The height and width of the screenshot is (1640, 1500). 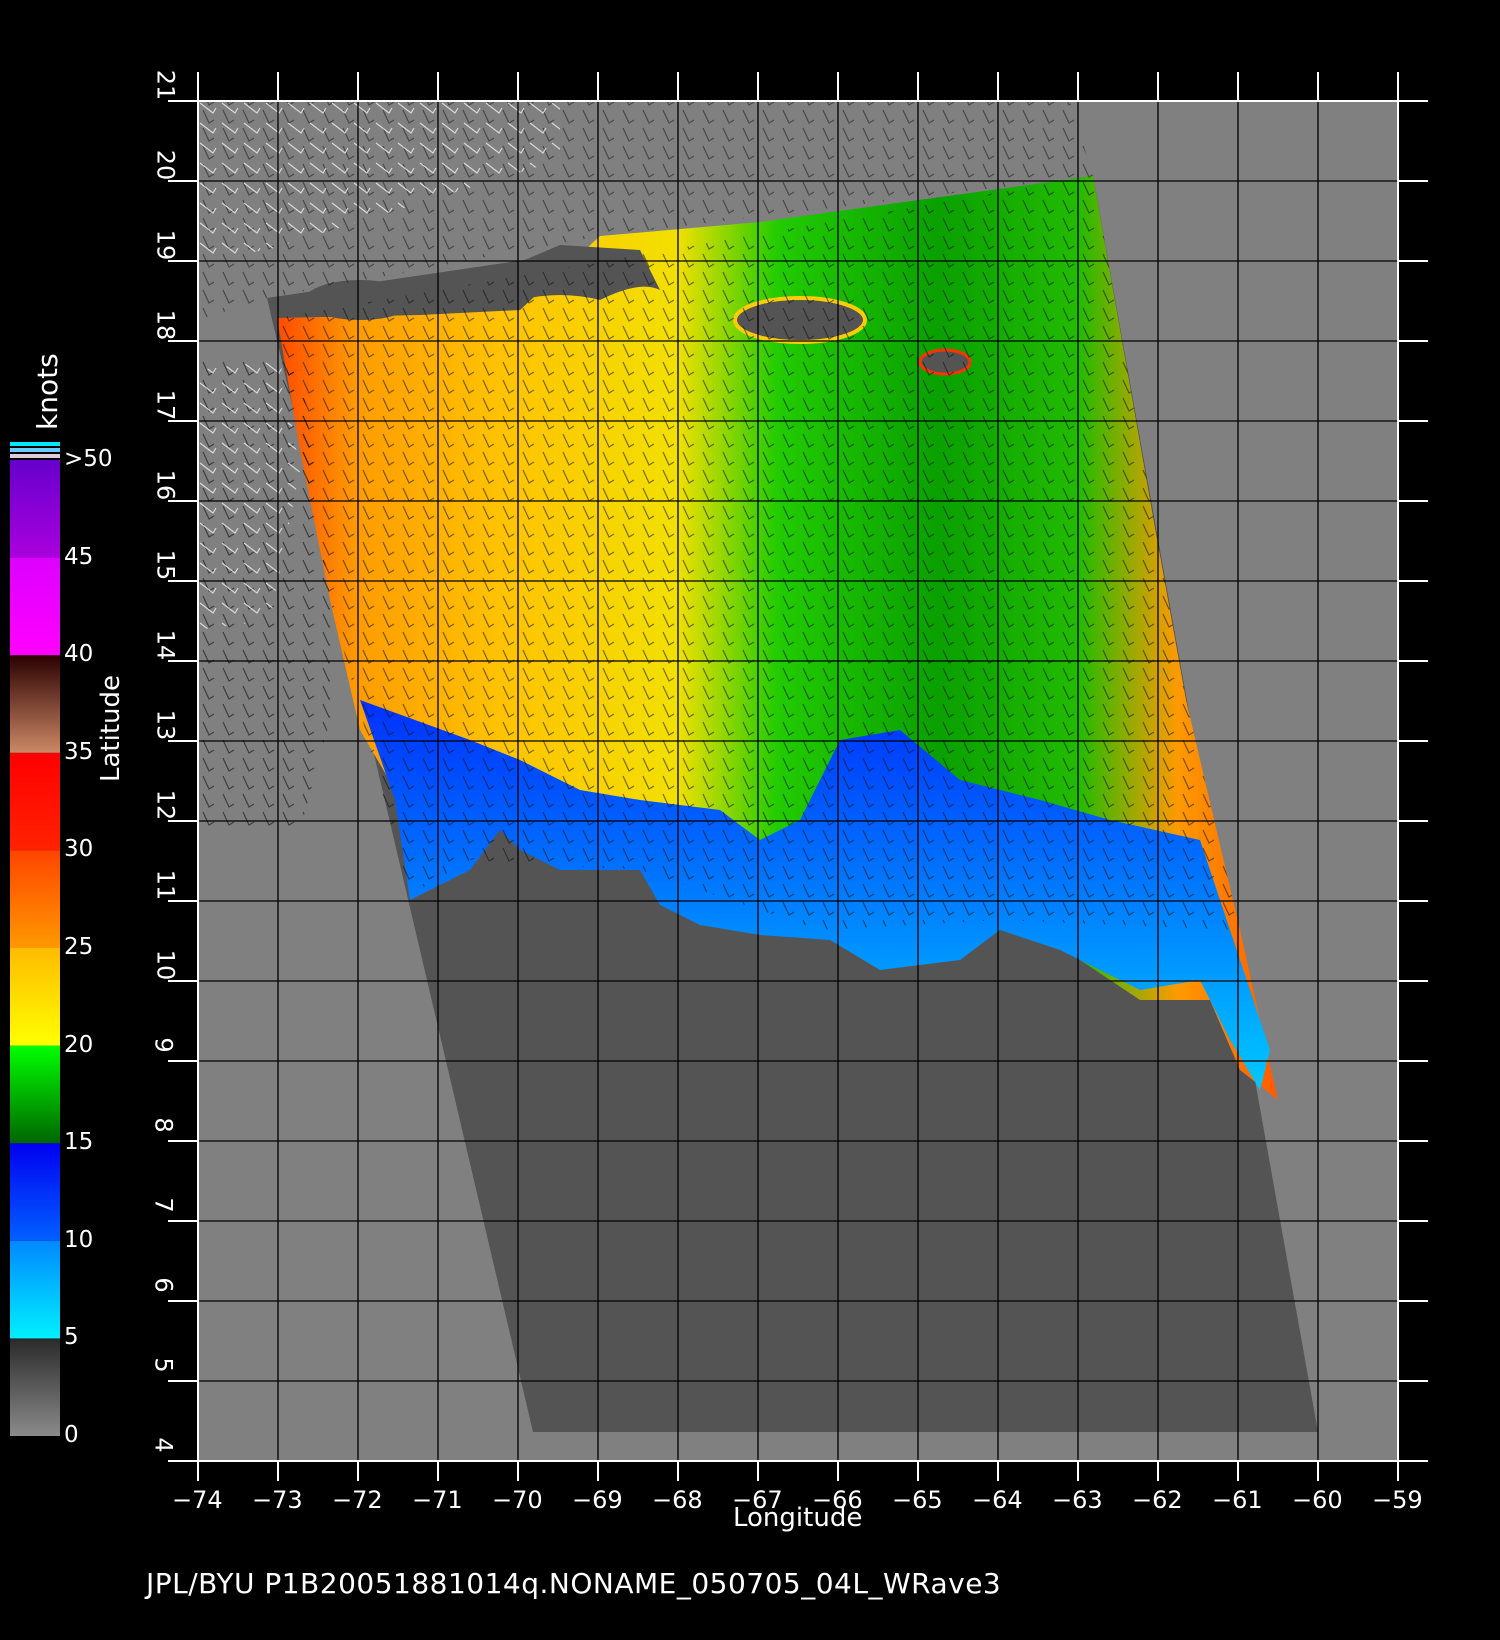 What do you see at coordinates (165, 245) in the screenshot?
I see `lat-tick-label: 19` at bounding box center [165, 245].